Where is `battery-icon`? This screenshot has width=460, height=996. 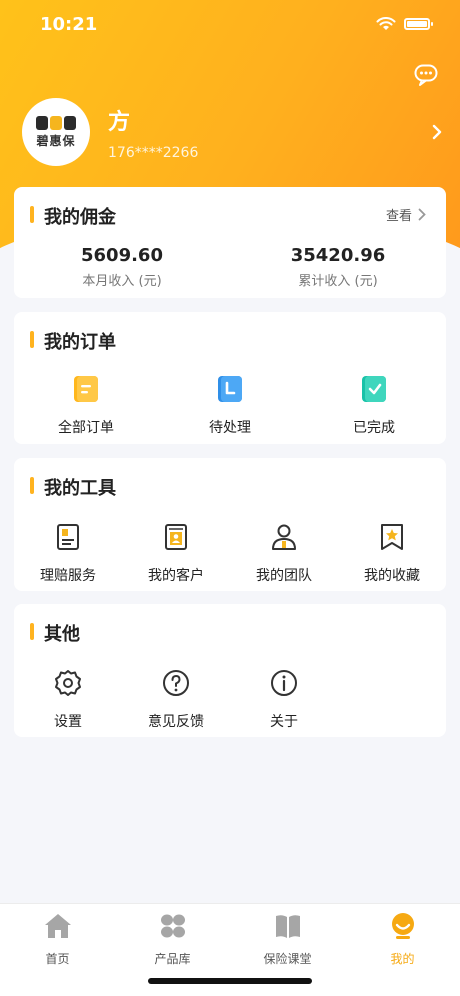
battery-icon is located at coordinates (418, 24).